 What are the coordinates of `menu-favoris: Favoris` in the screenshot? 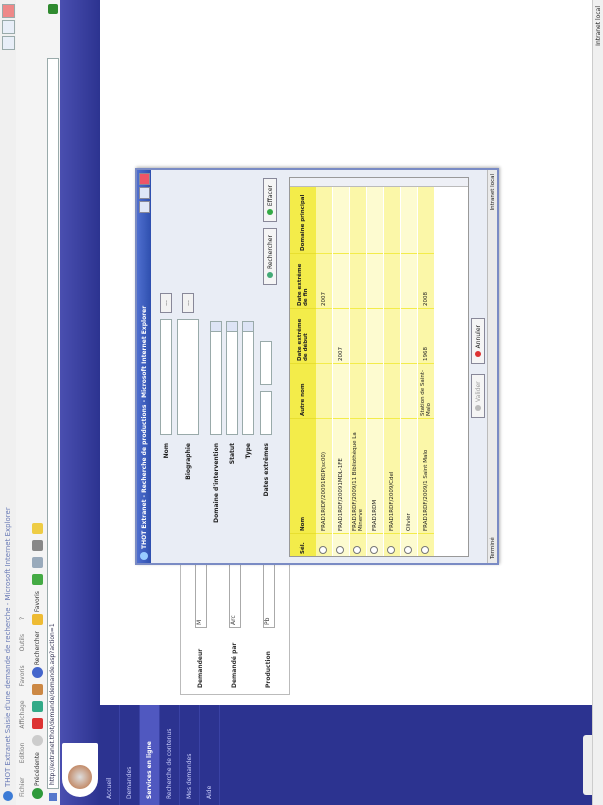 It's located at (22, 675).